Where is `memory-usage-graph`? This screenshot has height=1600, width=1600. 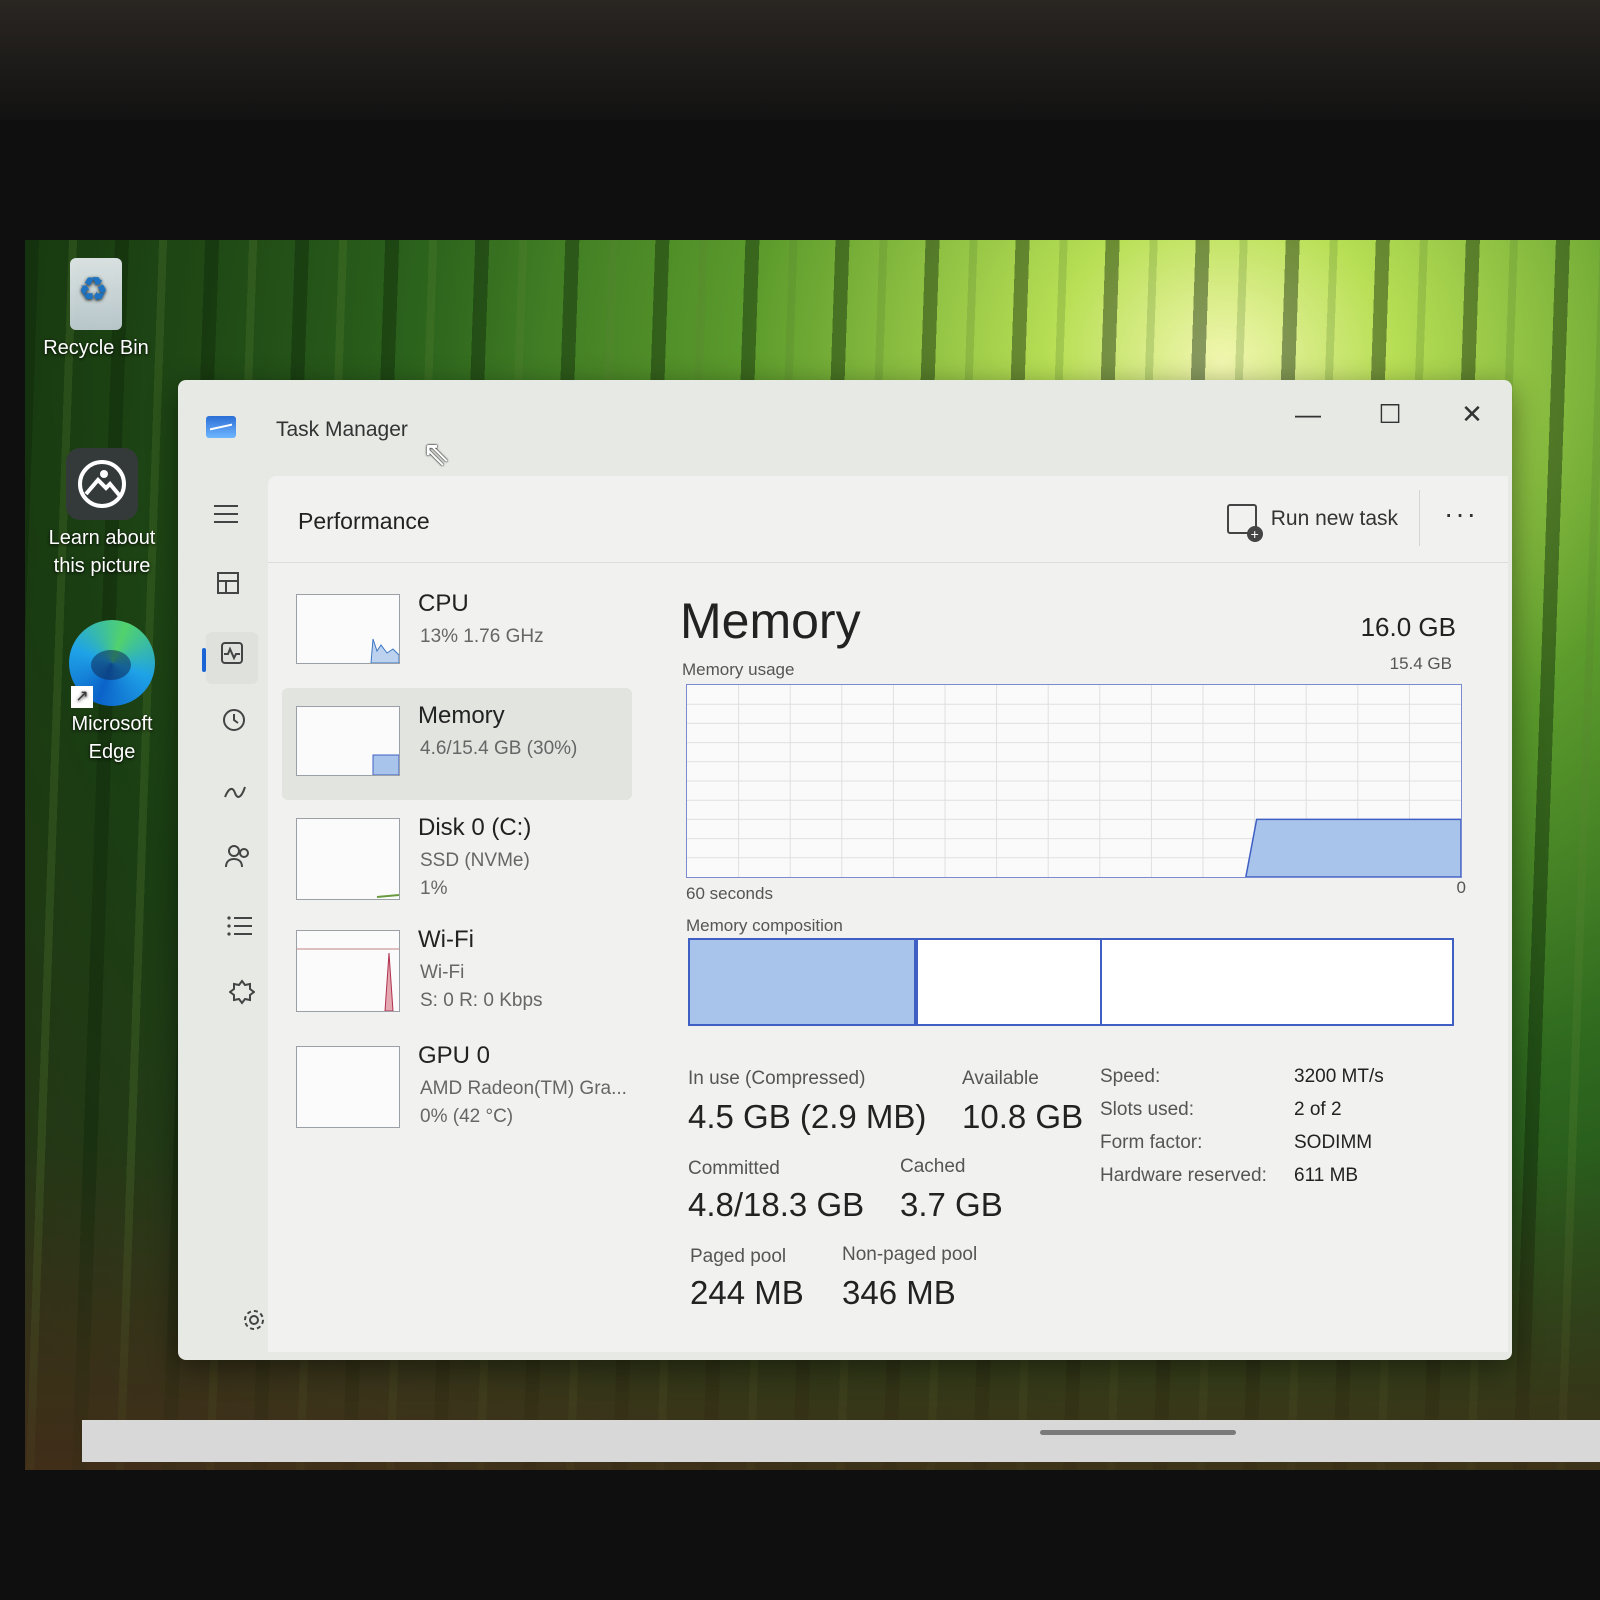
memory-usage-graph is located at coordinates (1074, 781).